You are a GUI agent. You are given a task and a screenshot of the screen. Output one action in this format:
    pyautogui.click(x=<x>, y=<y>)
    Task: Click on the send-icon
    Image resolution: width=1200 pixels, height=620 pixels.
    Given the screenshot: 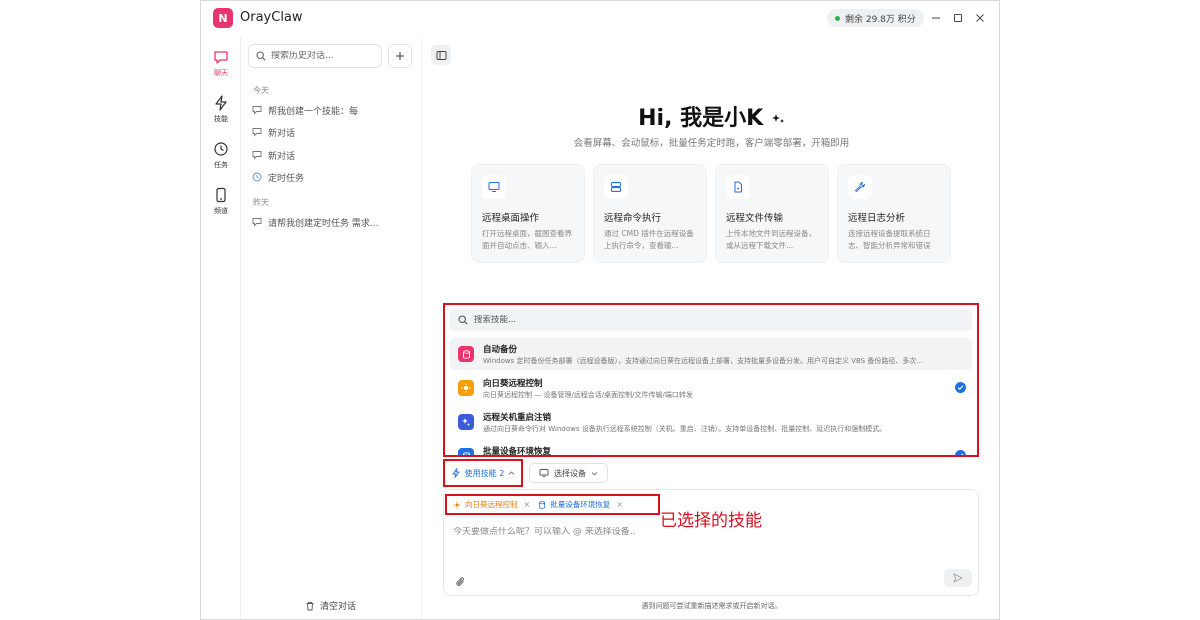 What is the action you would take?
    pyautogui.click(x=958, y=578)
    